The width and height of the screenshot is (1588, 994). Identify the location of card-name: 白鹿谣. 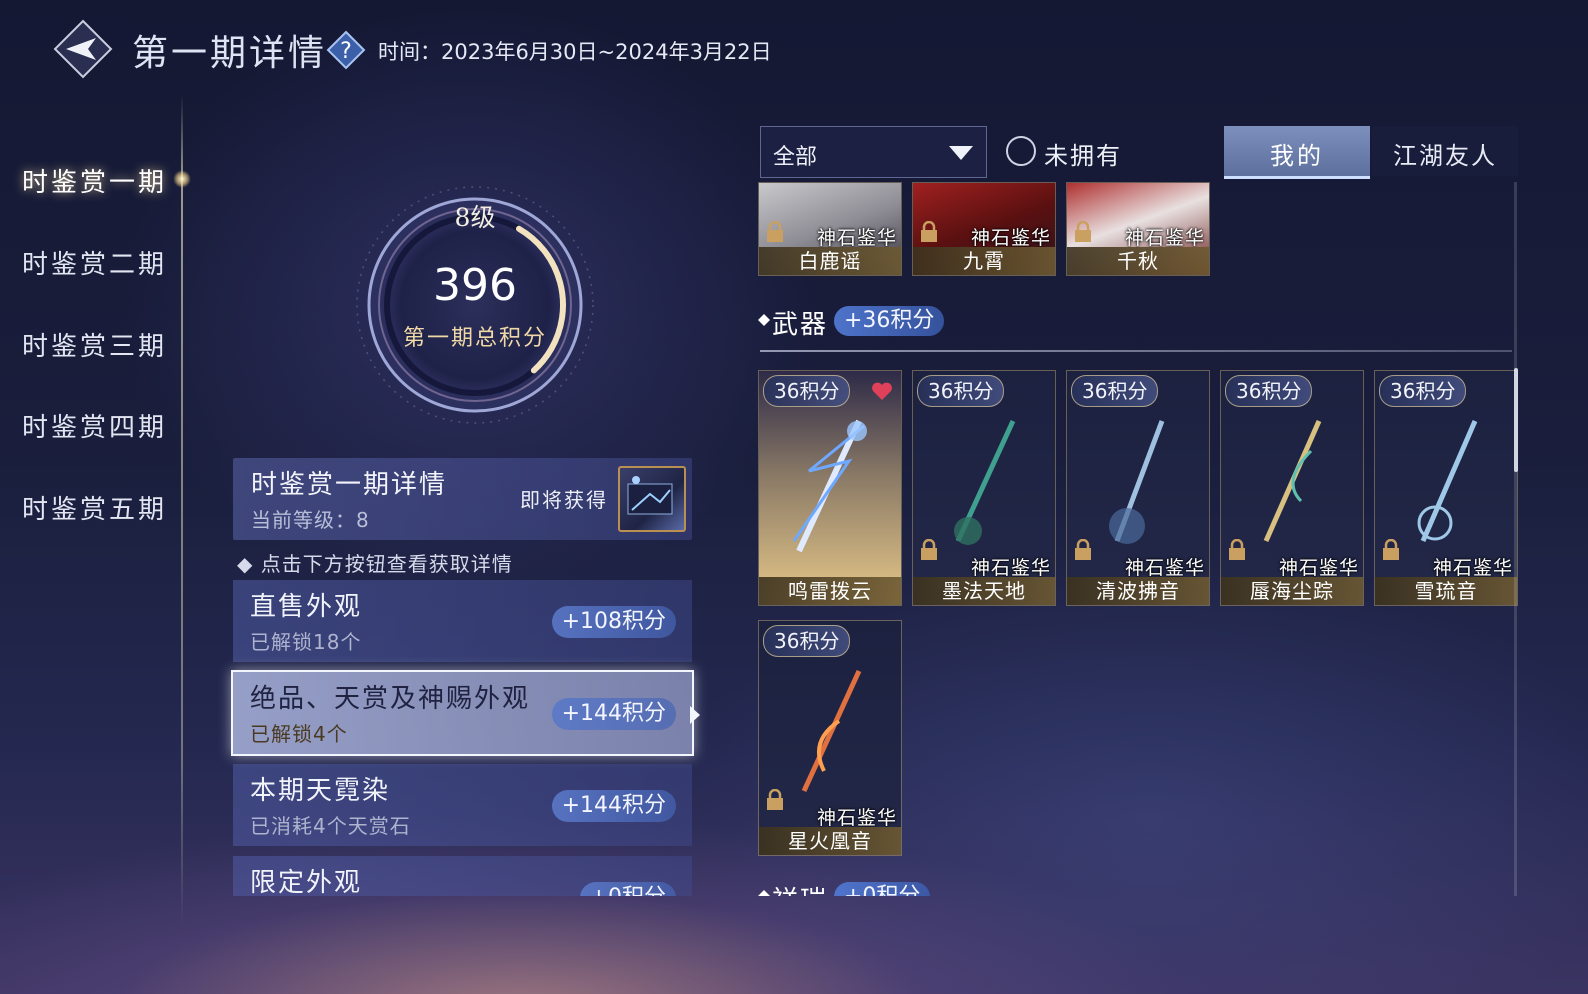
(830, 261).